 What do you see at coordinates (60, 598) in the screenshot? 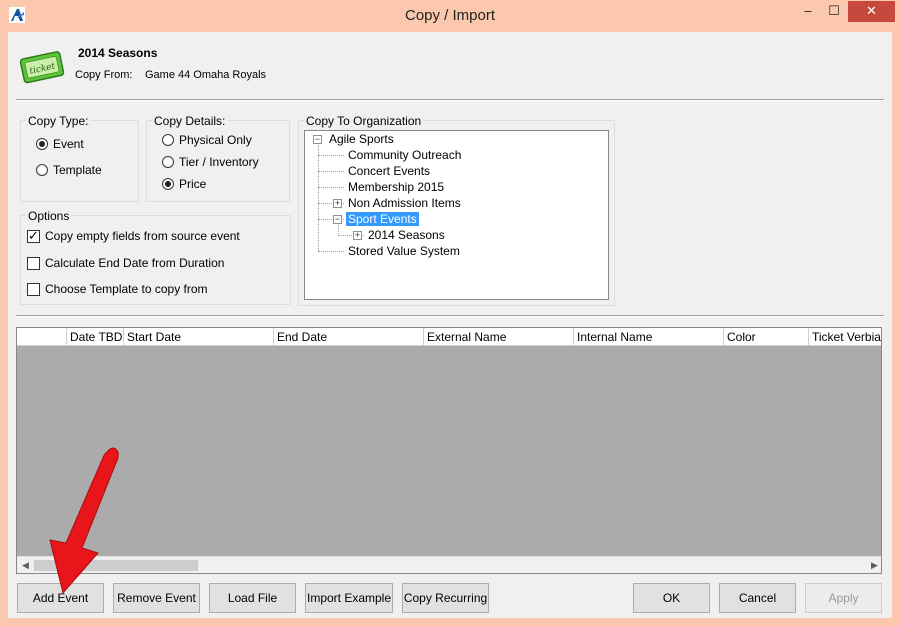
I see `add-event-button: Add Event` at bounding box center [60, 598].